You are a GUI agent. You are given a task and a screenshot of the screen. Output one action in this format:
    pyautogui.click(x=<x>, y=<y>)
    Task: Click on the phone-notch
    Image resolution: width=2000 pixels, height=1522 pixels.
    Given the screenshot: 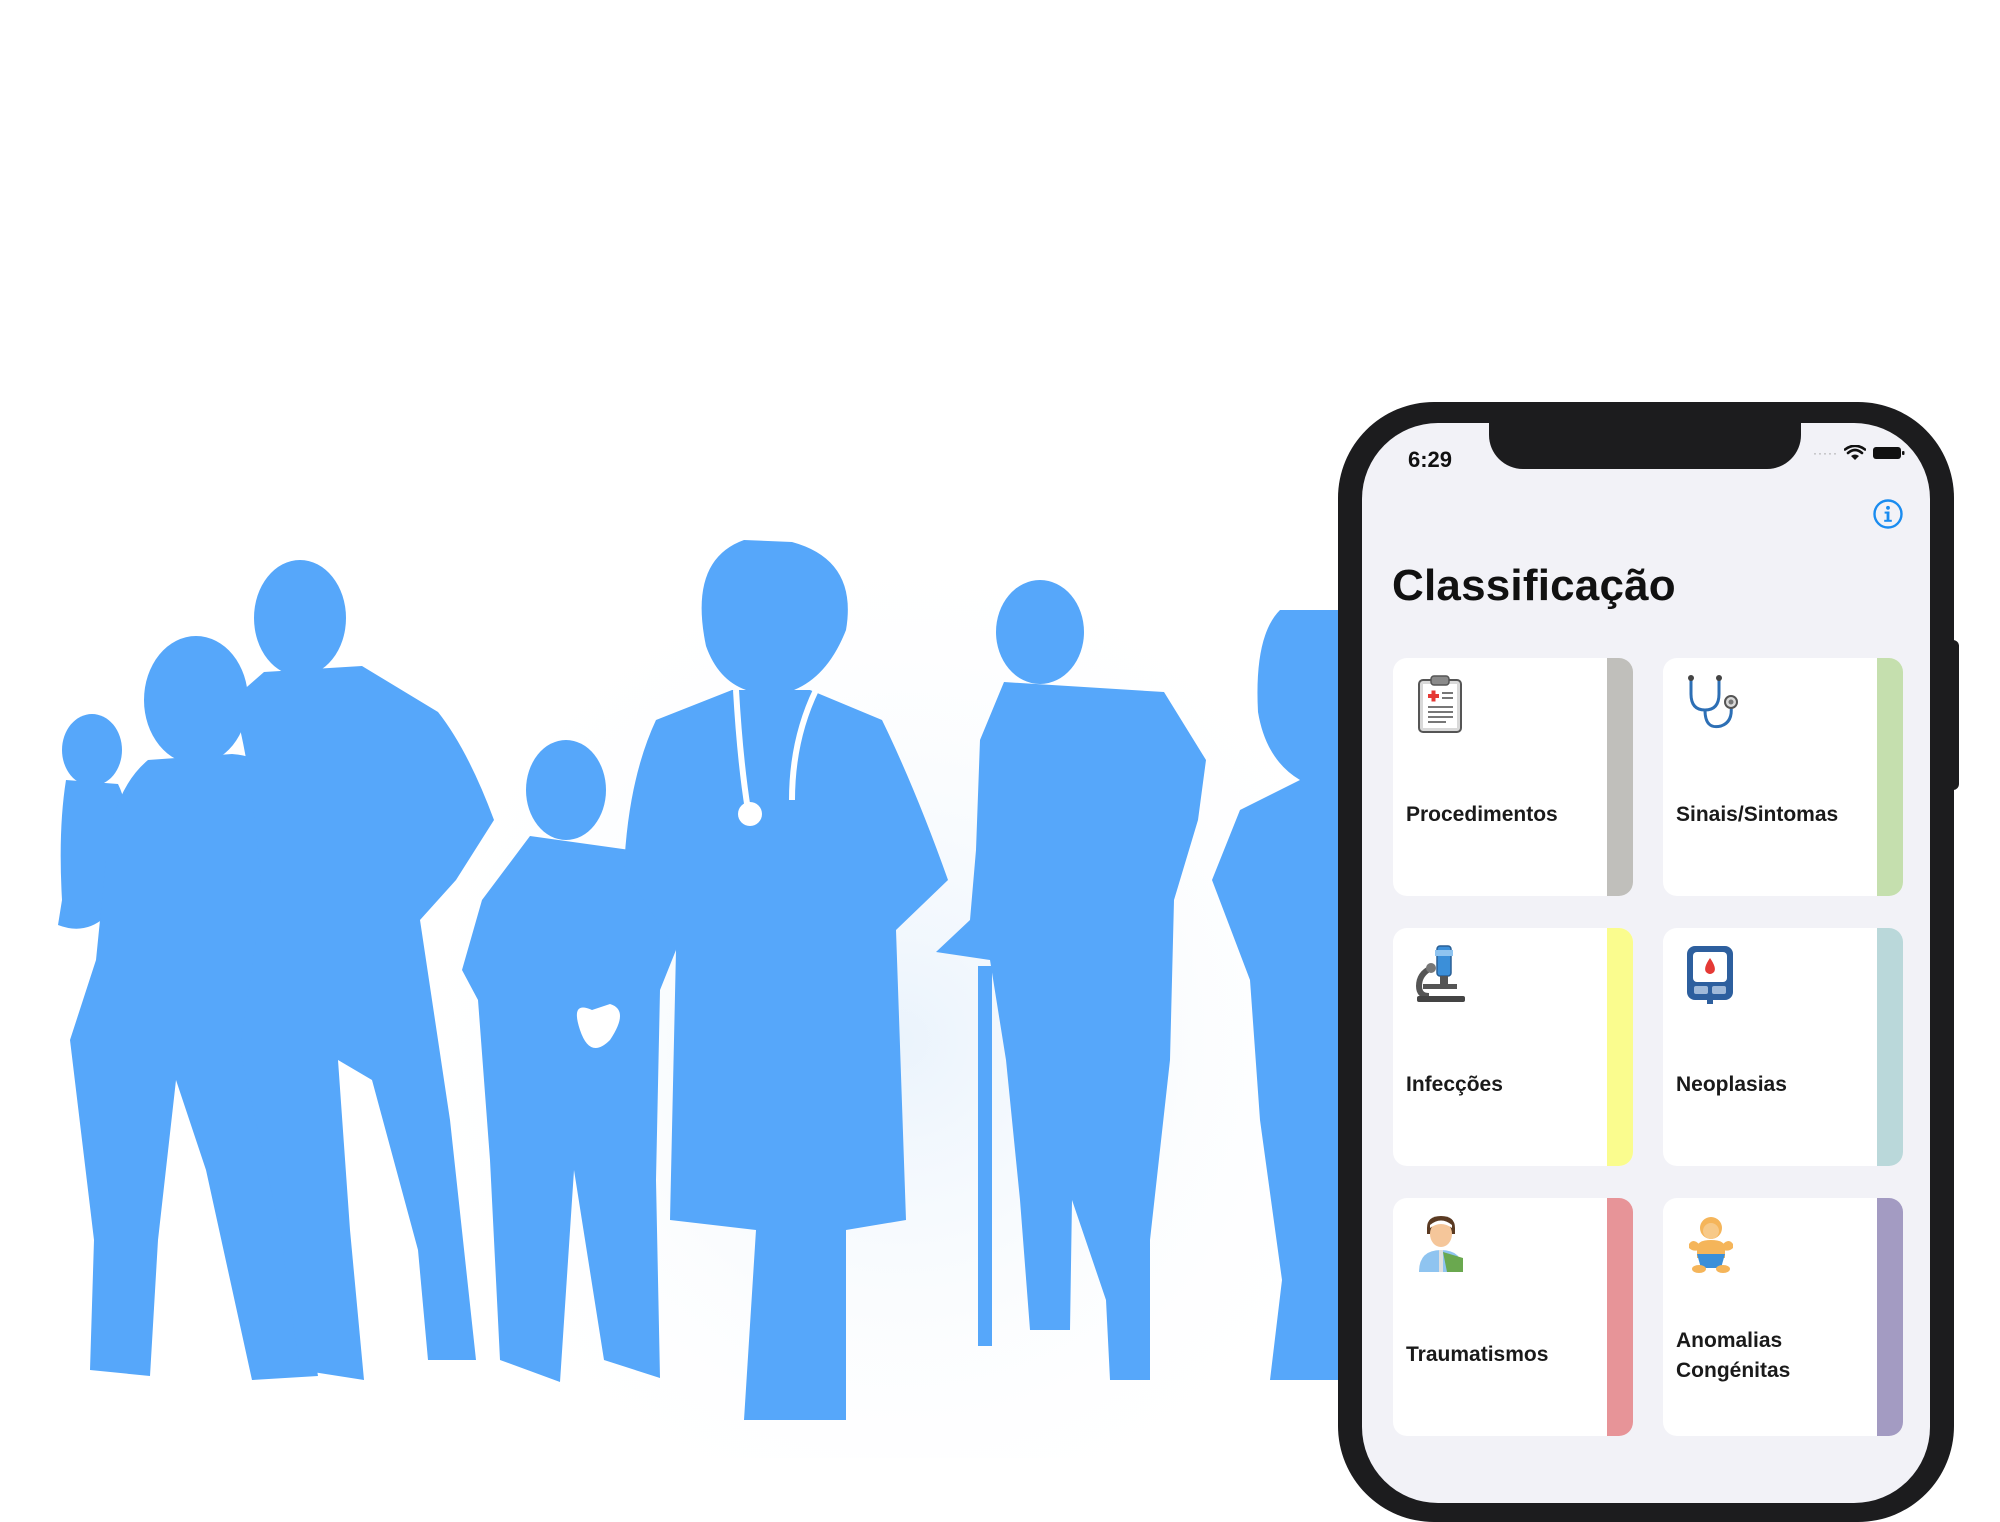 What is the action you would take?
    pyautogui.click(x=1645, y=446)
    